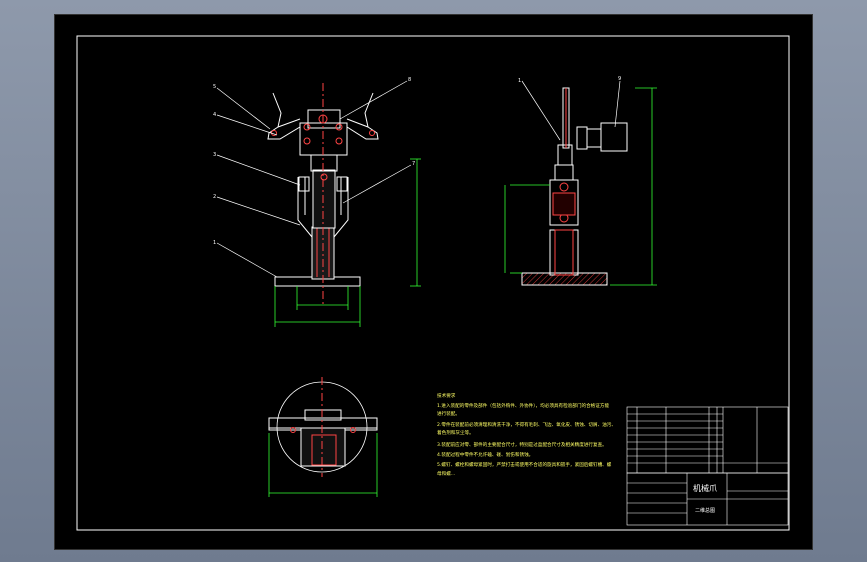 This screenshot has height=562, width=867. Describe the element at coordinates (214, 155) in the screenshot. I see `balloon-3: 3` at that location.